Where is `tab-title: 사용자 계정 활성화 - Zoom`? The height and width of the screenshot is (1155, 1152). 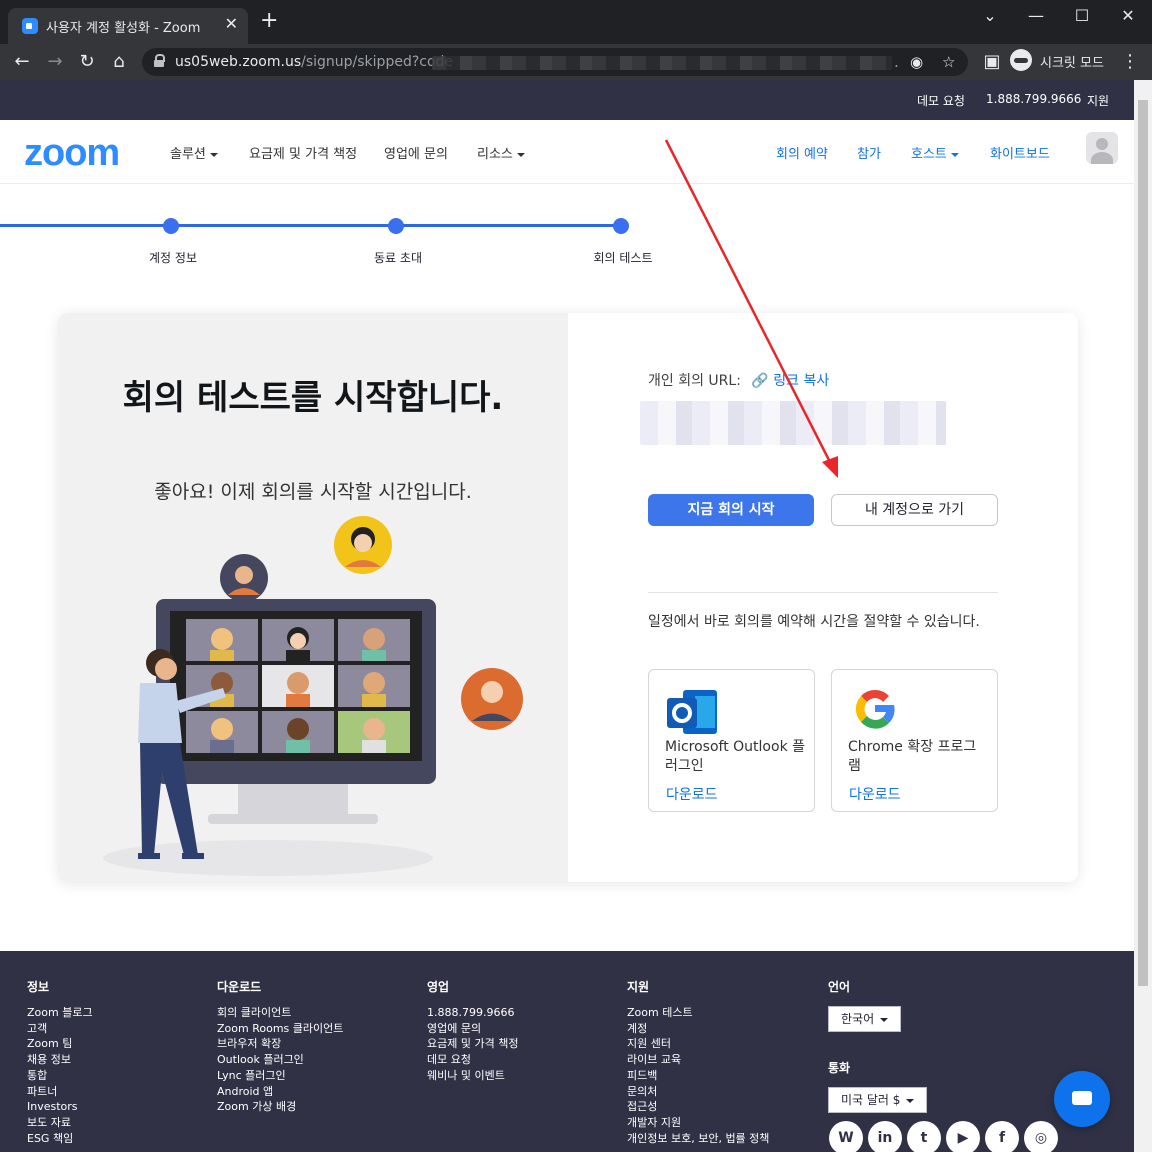 tab-title: 사용자 계정 활성화 - Zoom is located at coordinates (123, 28).